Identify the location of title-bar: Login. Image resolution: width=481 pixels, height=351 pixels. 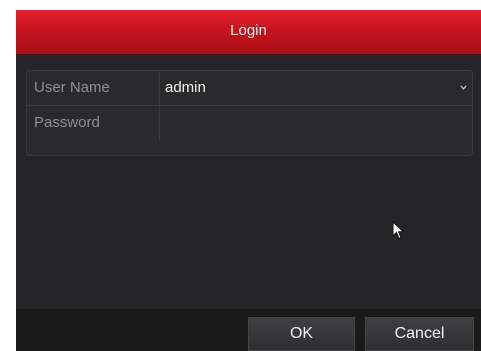
(248, 32).